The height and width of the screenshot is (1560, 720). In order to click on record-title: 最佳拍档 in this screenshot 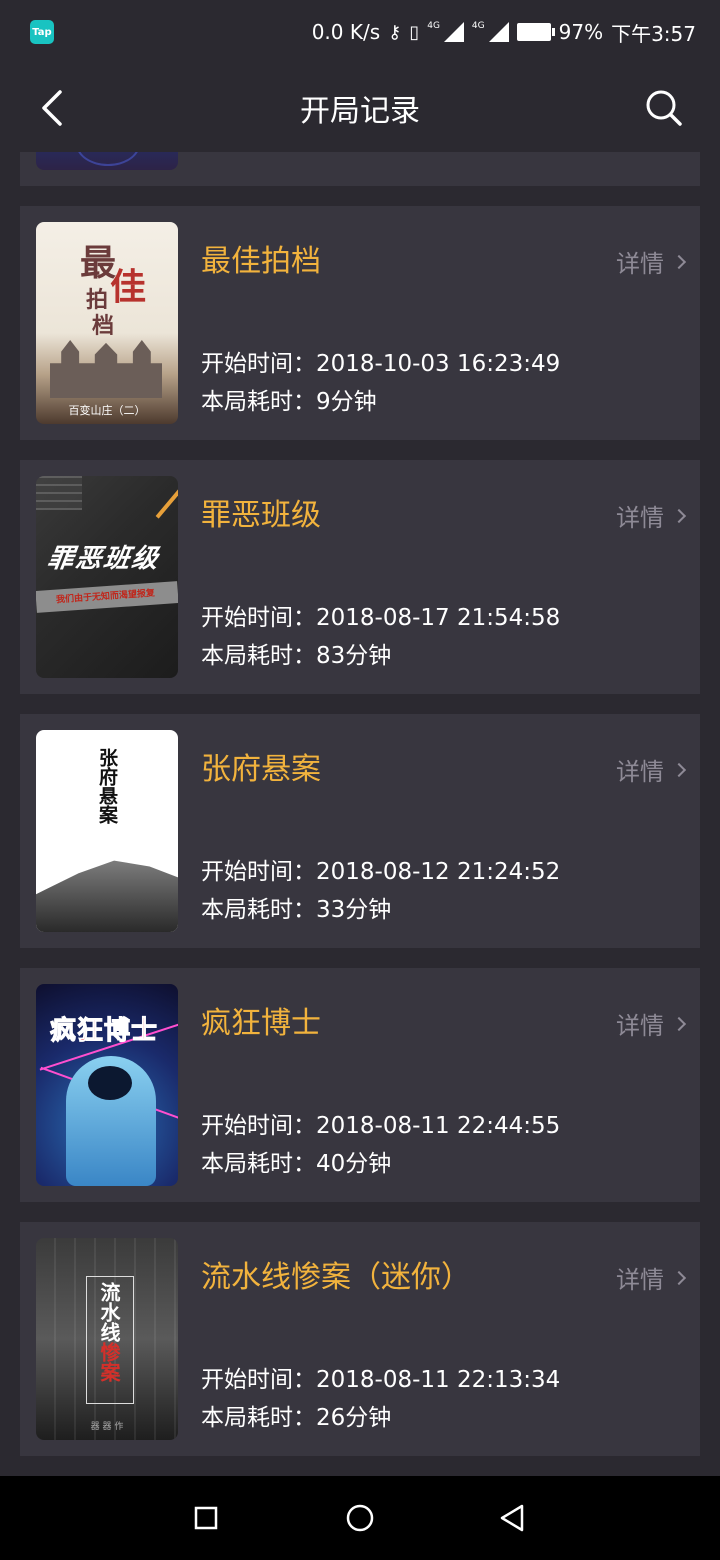, I will do `click(261, 261)`.